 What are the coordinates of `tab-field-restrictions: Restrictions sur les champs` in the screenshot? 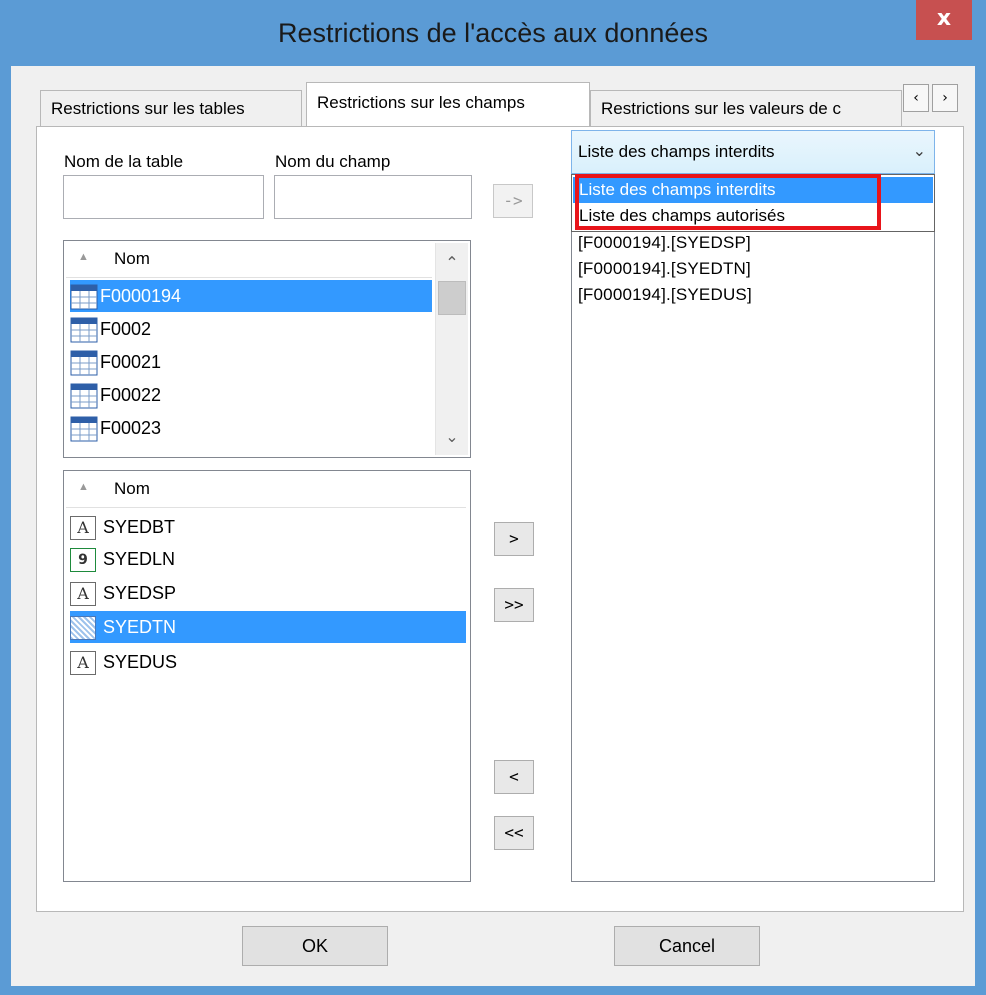 It's located at (448, 104).